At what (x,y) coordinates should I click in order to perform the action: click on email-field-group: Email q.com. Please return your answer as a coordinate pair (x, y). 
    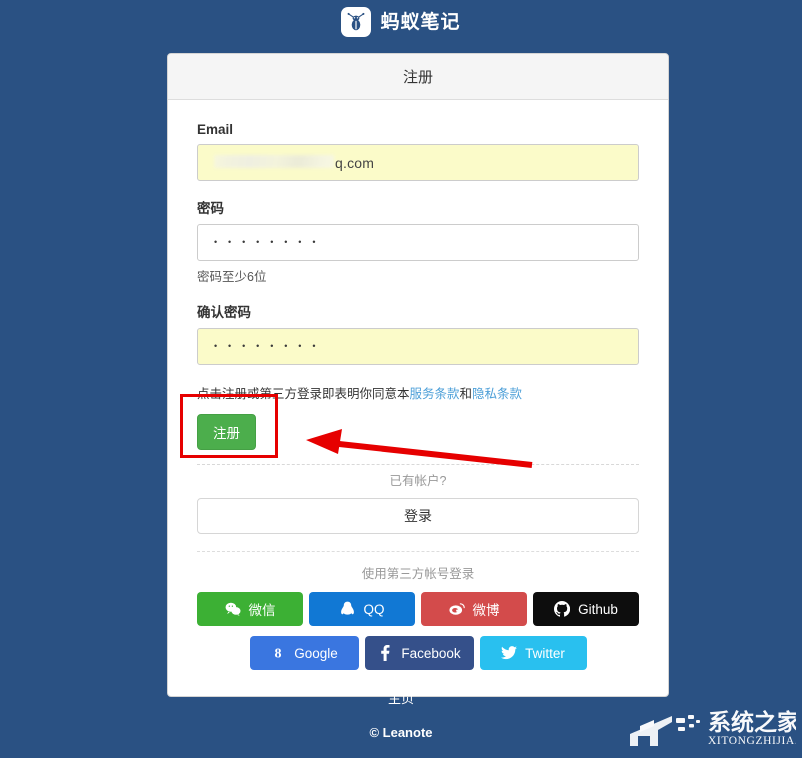
    Looking at the image, I should click on (418, 151).